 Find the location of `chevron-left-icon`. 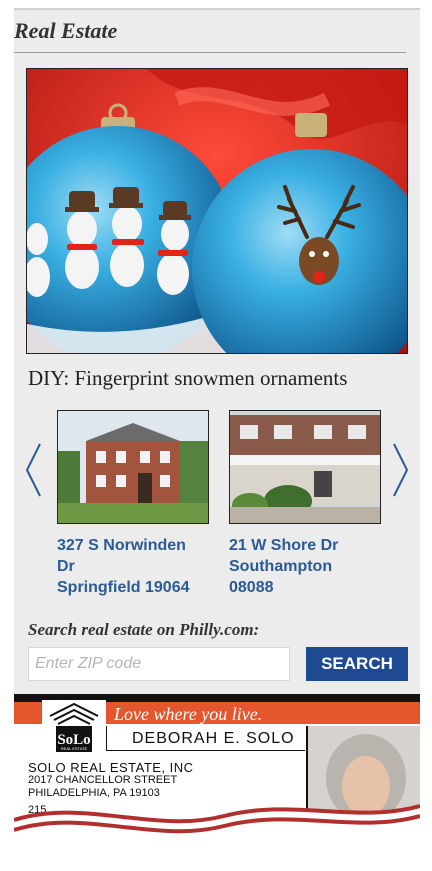

chevron-left-icon is located at coordinates (33, 470).